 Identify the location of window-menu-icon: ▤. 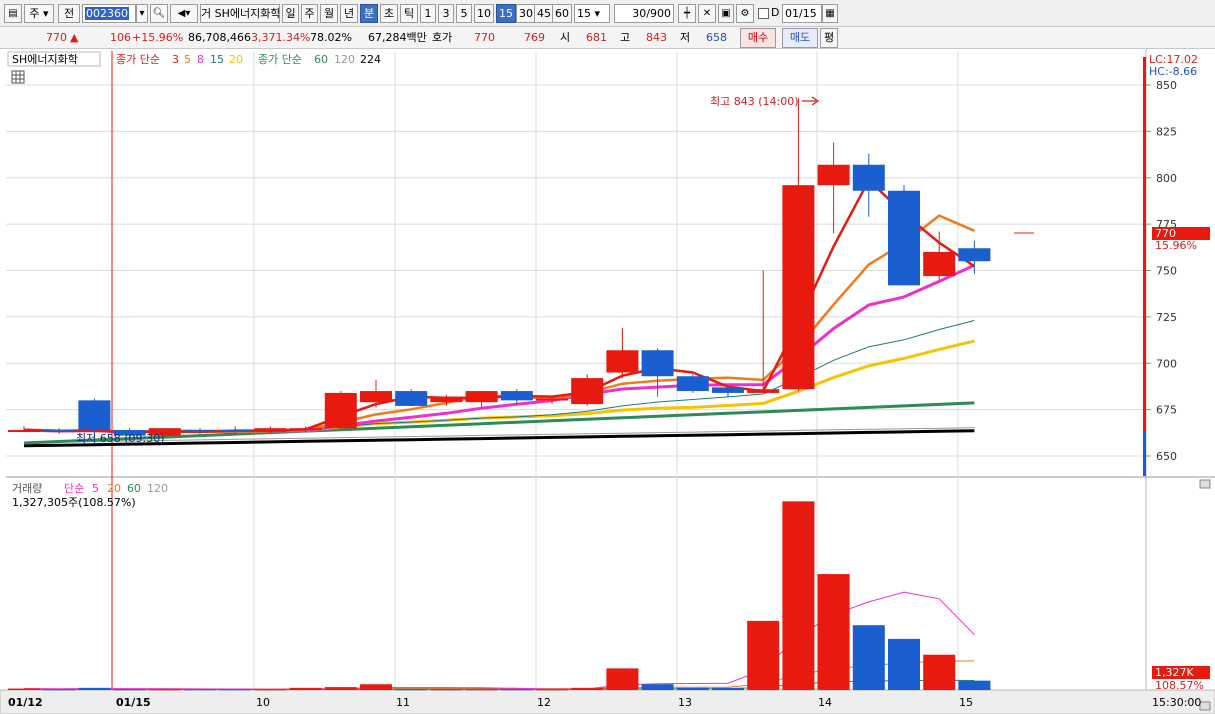
(13, 13).